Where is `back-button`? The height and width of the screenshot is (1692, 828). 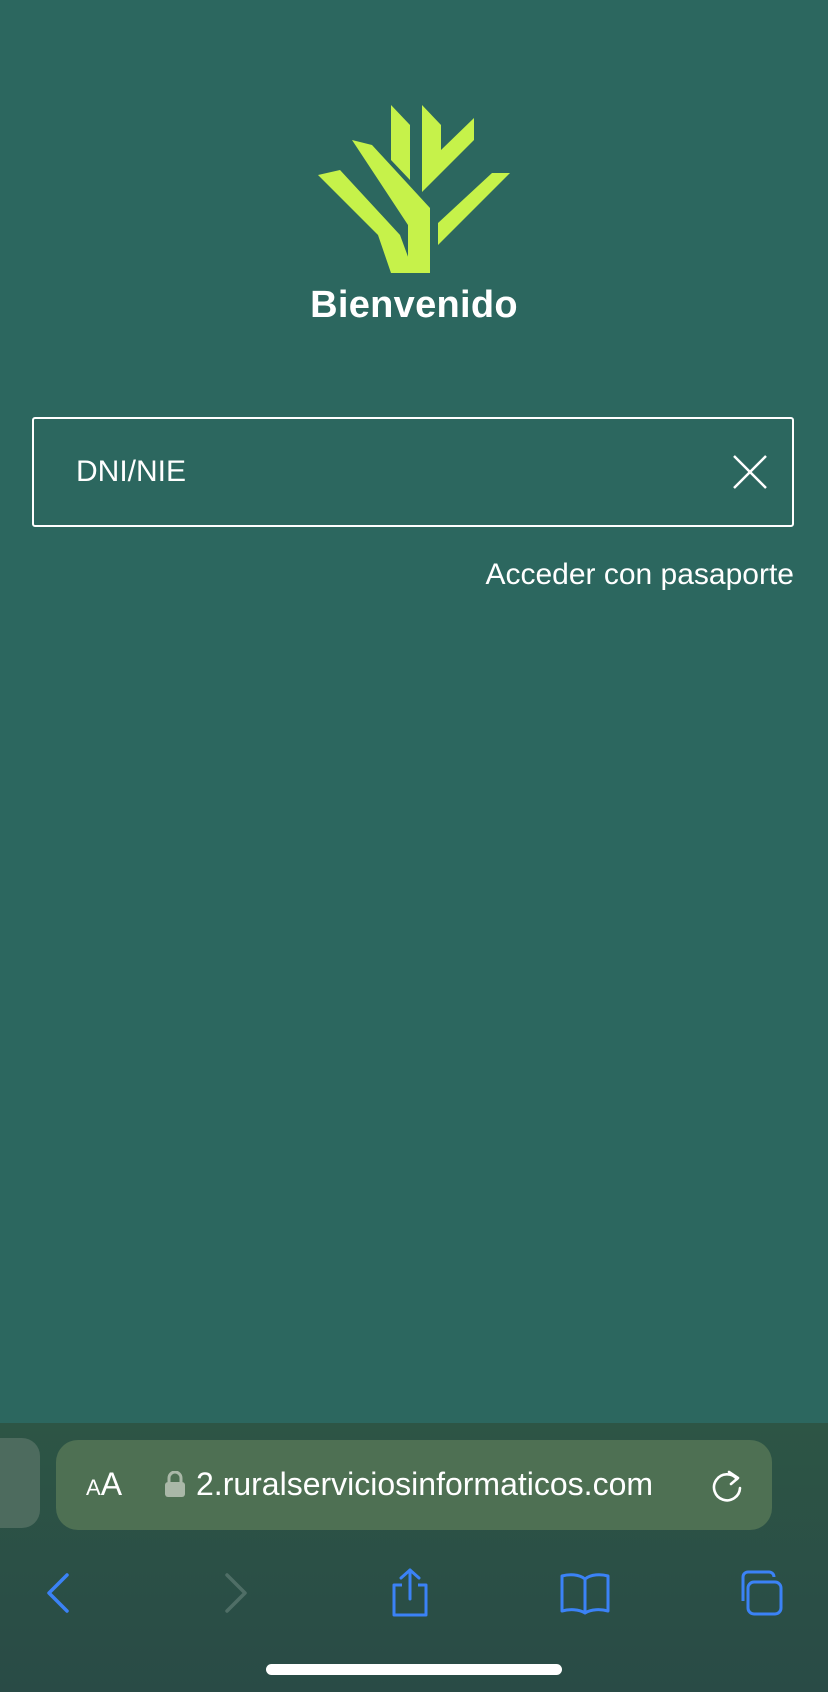
back-button is located at coordinates (58, 1593).